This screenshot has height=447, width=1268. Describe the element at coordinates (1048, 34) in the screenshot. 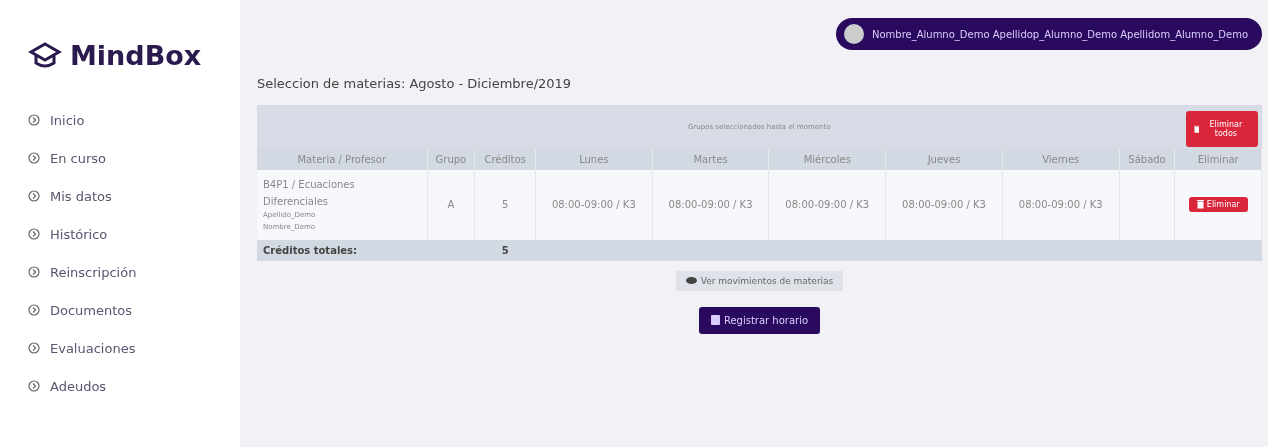

I see `user-pill: Nombre_Alumno_Demo Apellidop_Alumno_Demo Apellidom_Alumno_Demo` at that location.